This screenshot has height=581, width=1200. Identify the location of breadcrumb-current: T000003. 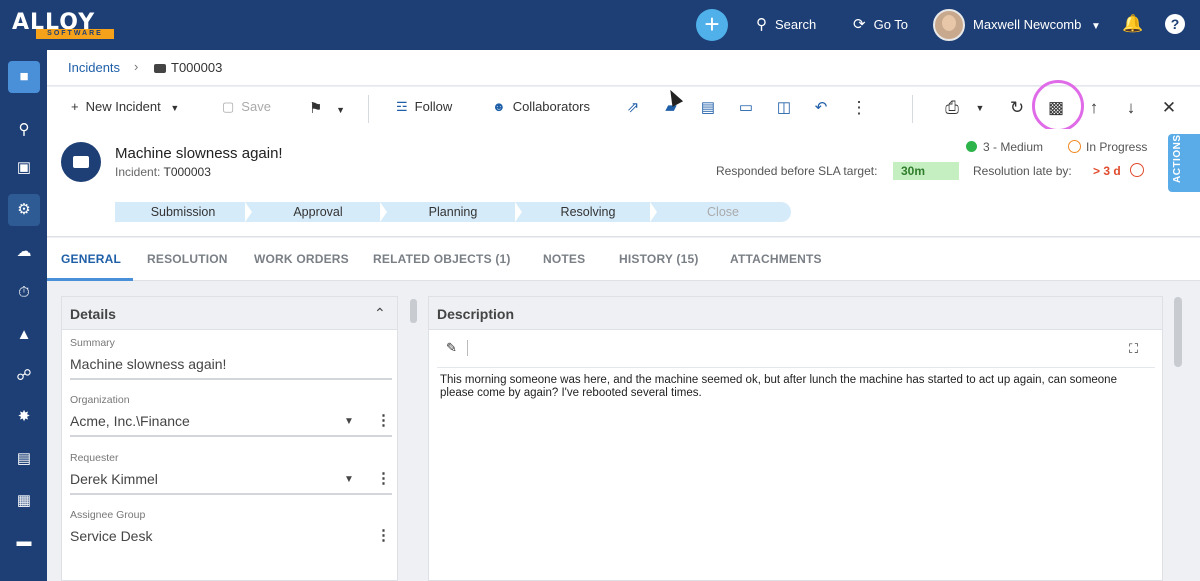
(188, 67).